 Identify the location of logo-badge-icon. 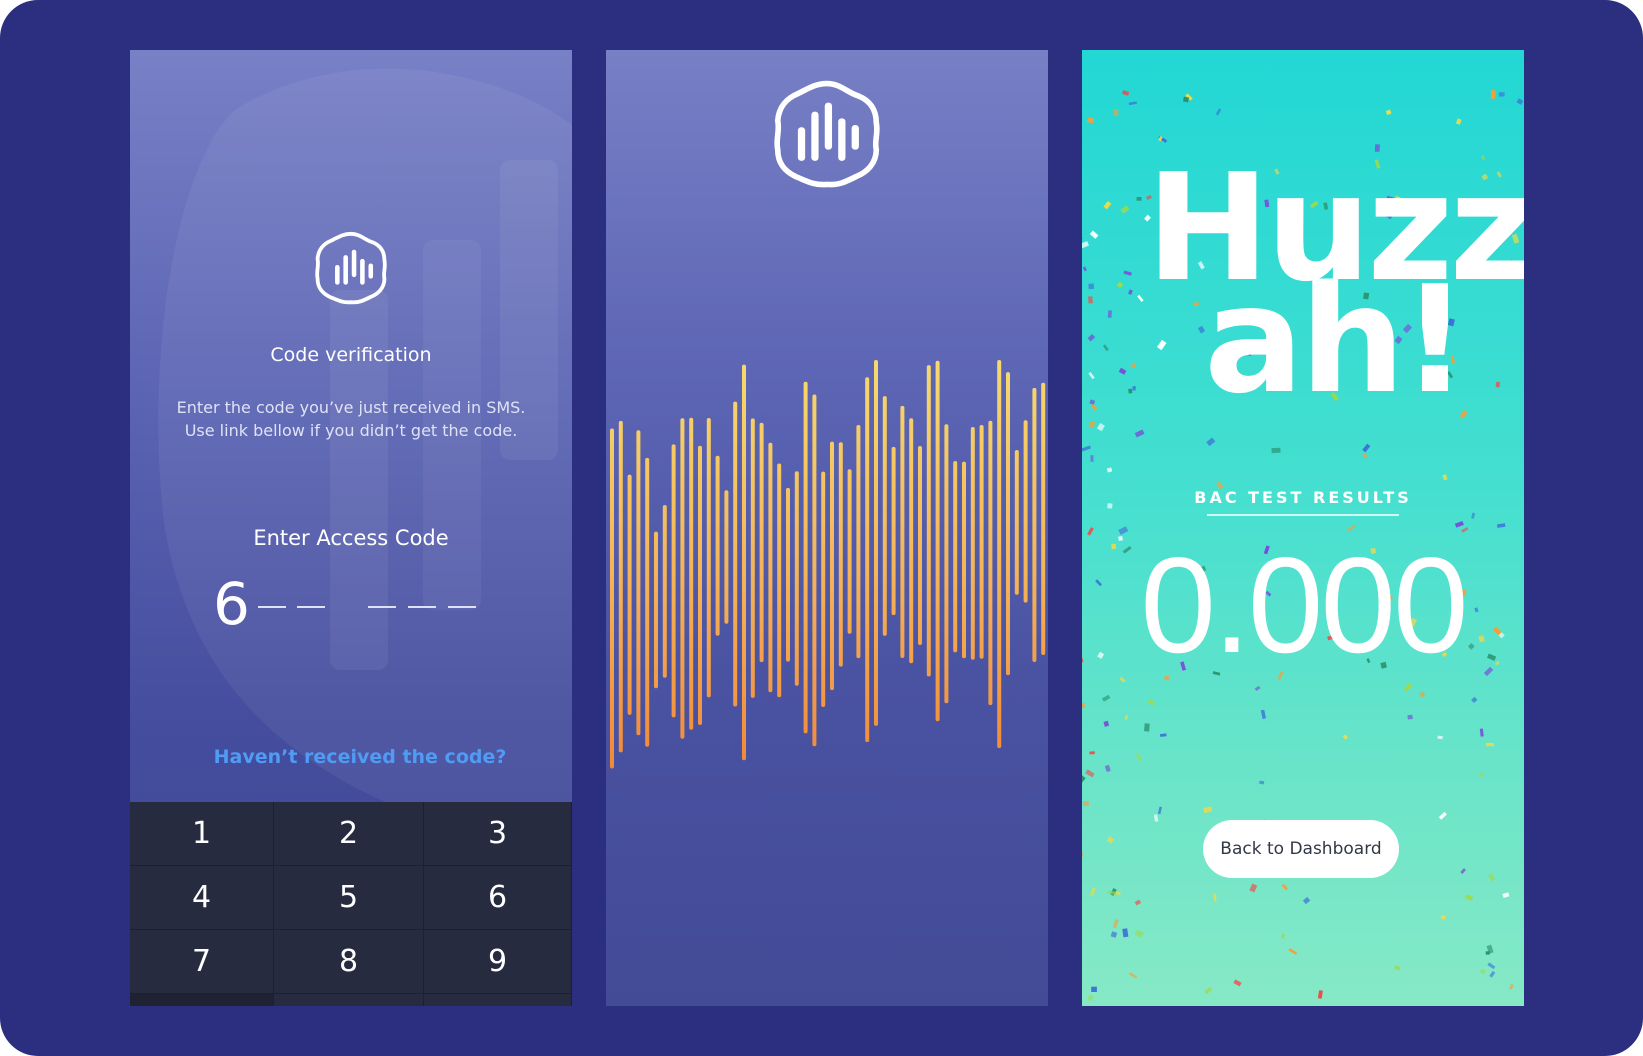
(351, 268).